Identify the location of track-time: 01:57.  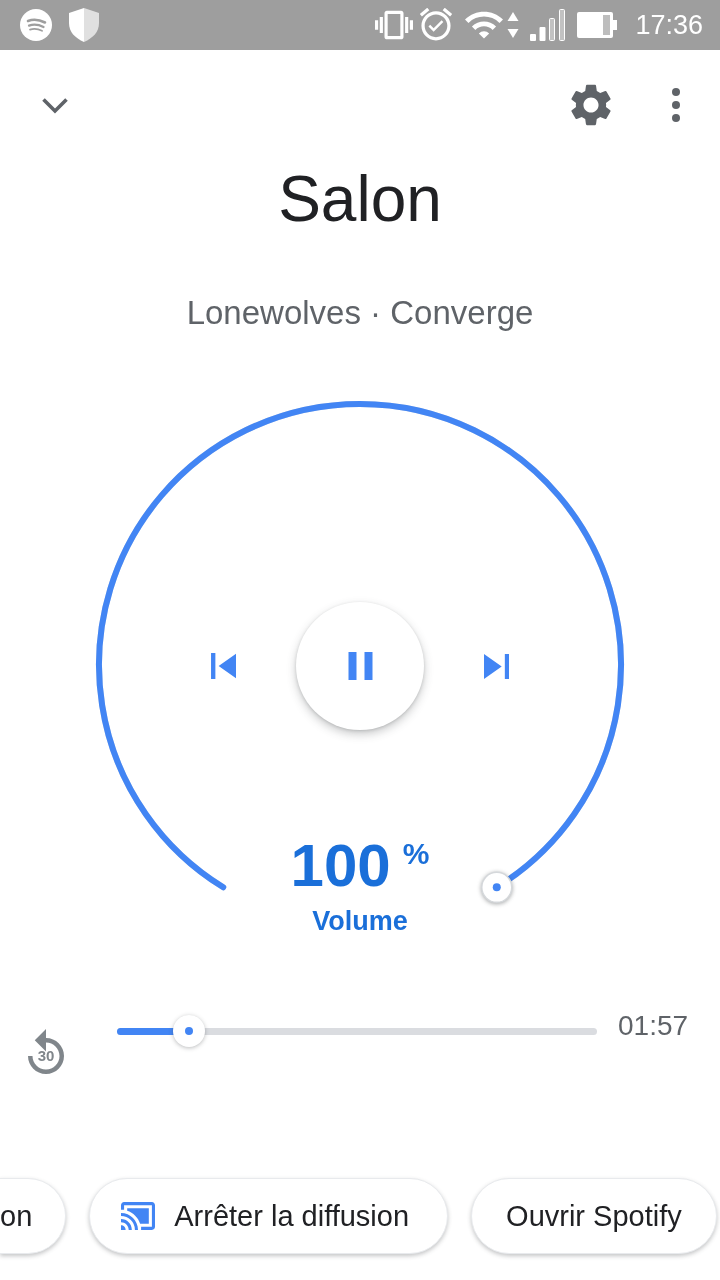
(653, 1026).